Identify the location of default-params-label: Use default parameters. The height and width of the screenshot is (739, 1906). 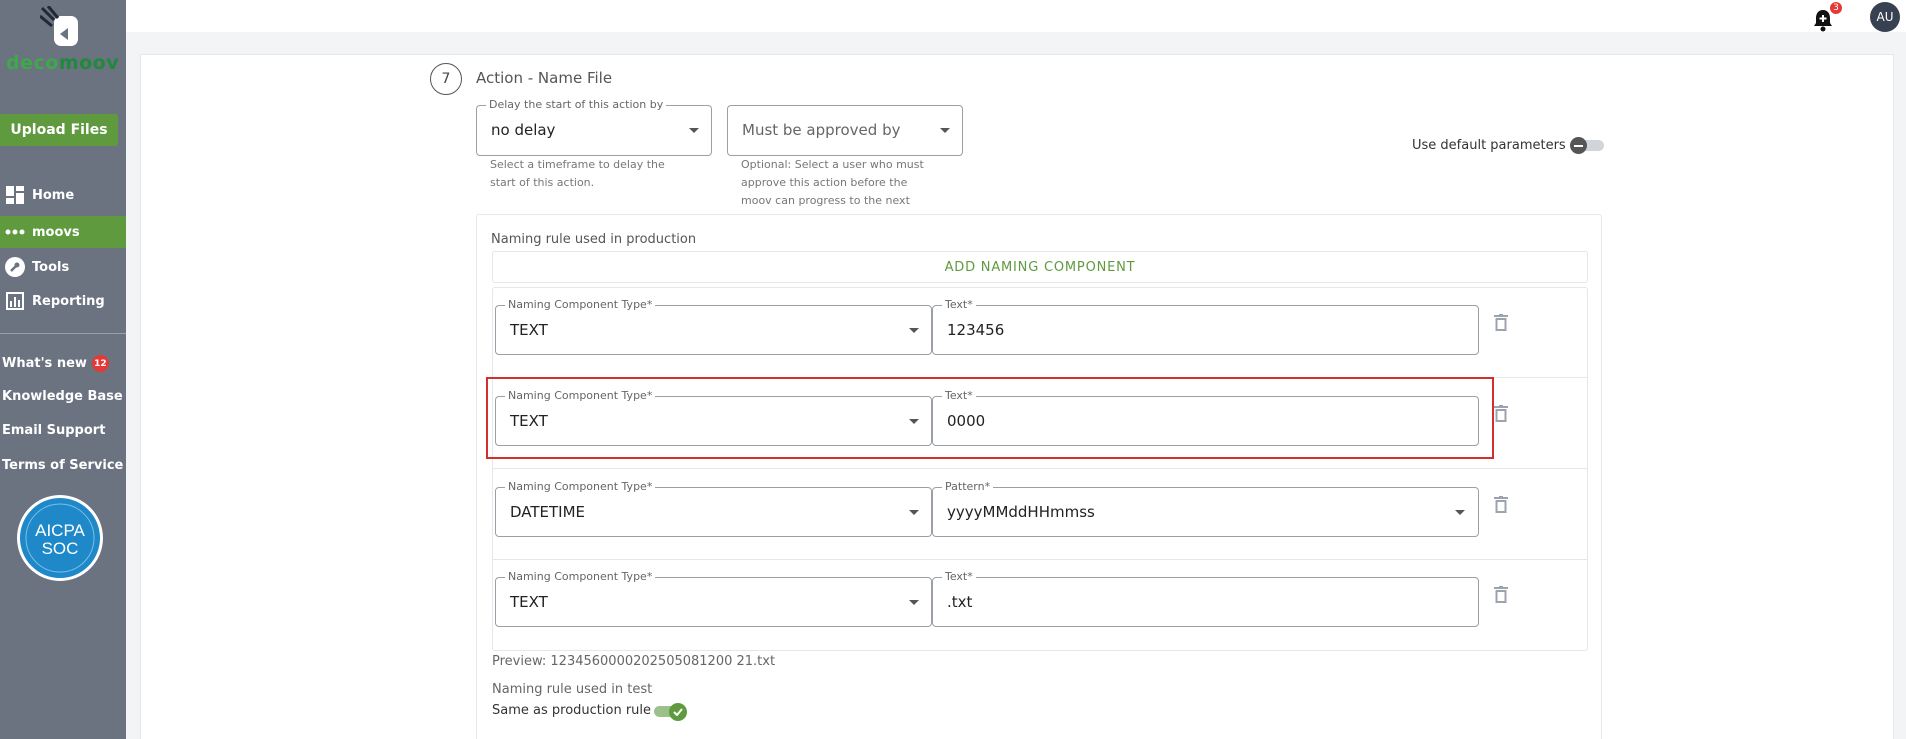
(1489, 145).